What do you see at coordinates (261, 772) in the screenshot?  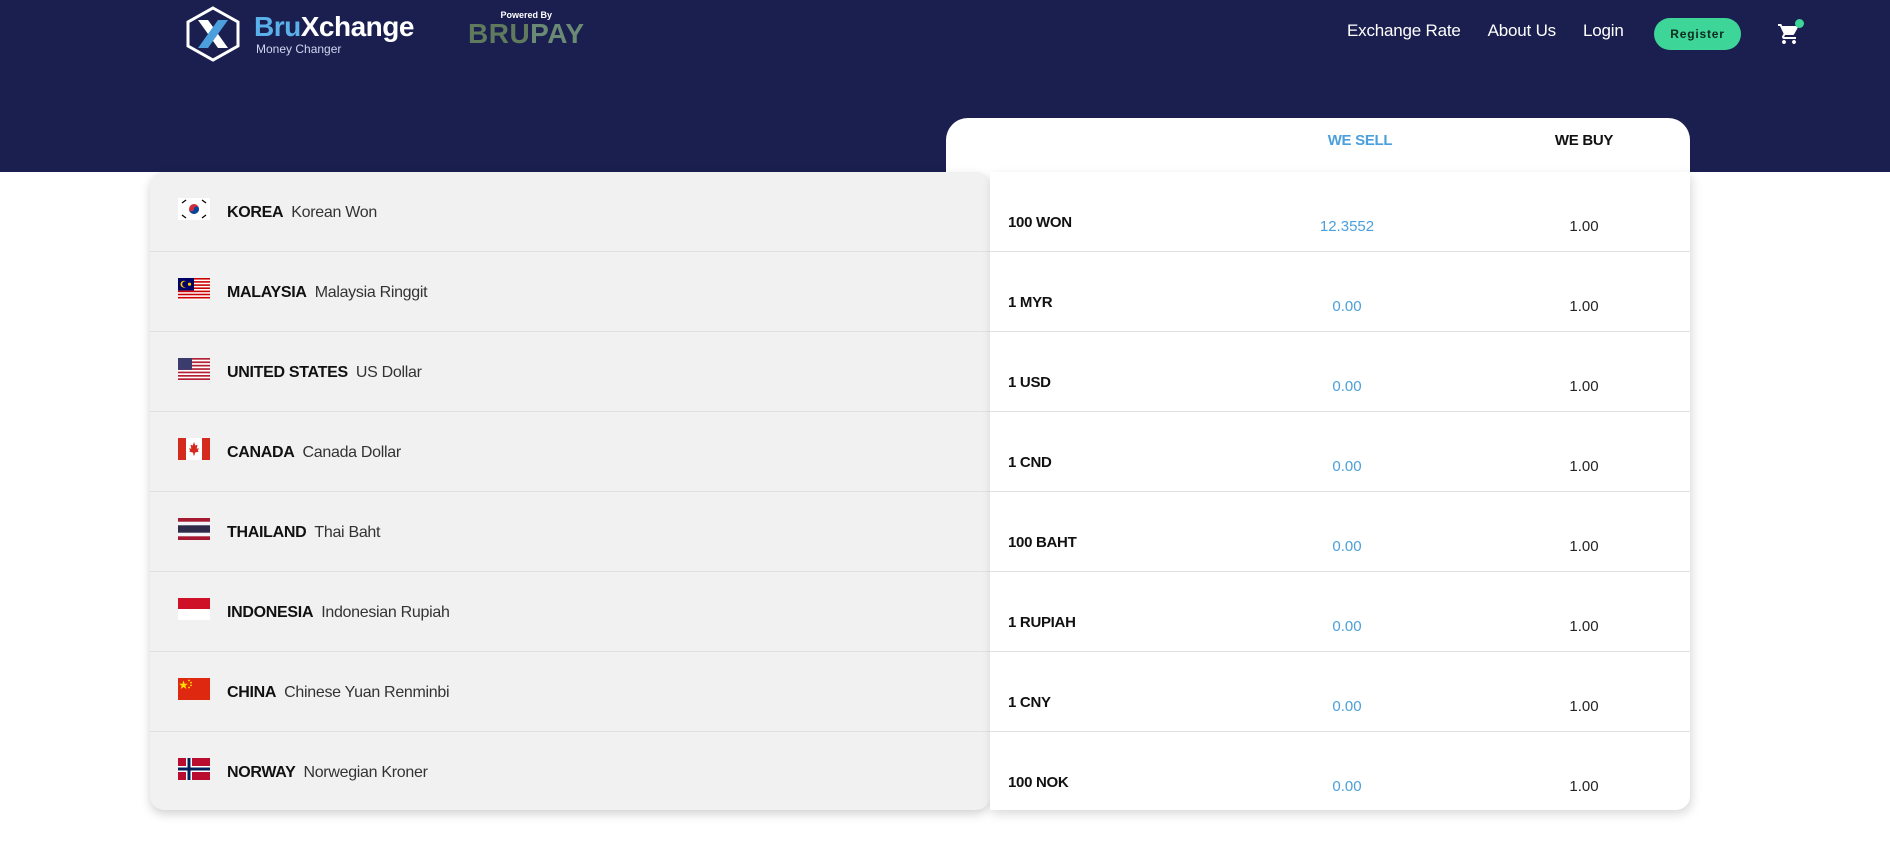 I see `country-name: NORWAY` at bounding box center [261, 772].